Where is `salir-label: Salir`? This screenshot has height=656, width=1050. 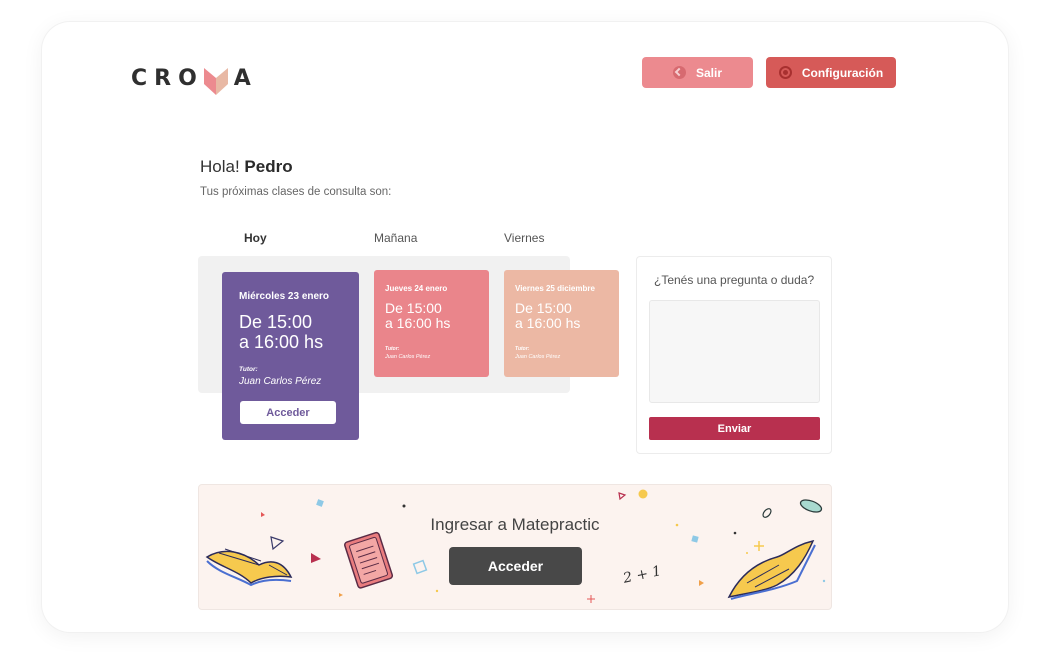
salir-label: Salir is located at coordinates (708, 72).